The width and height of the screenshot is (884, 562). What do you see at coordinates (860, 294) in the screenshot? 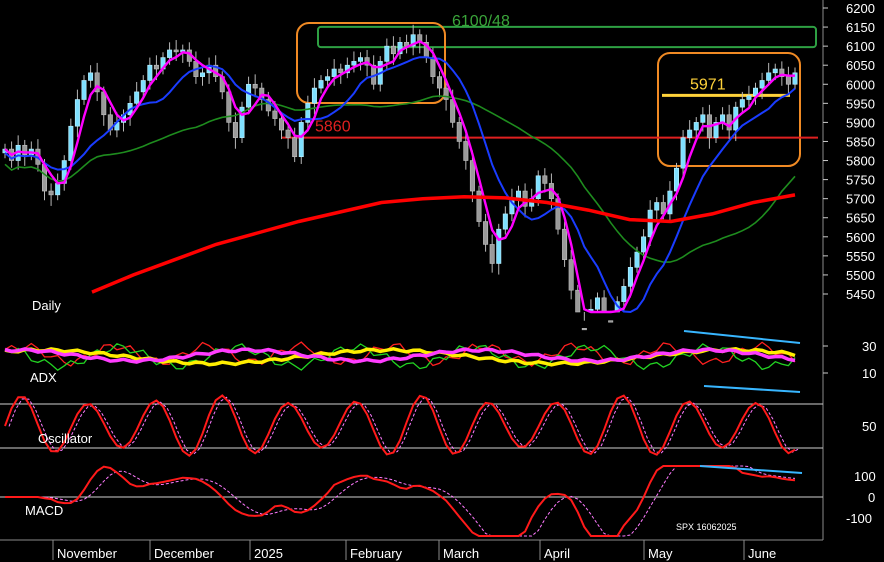
I see `price-tick-label: 5450` at bounding box center [860, 294].